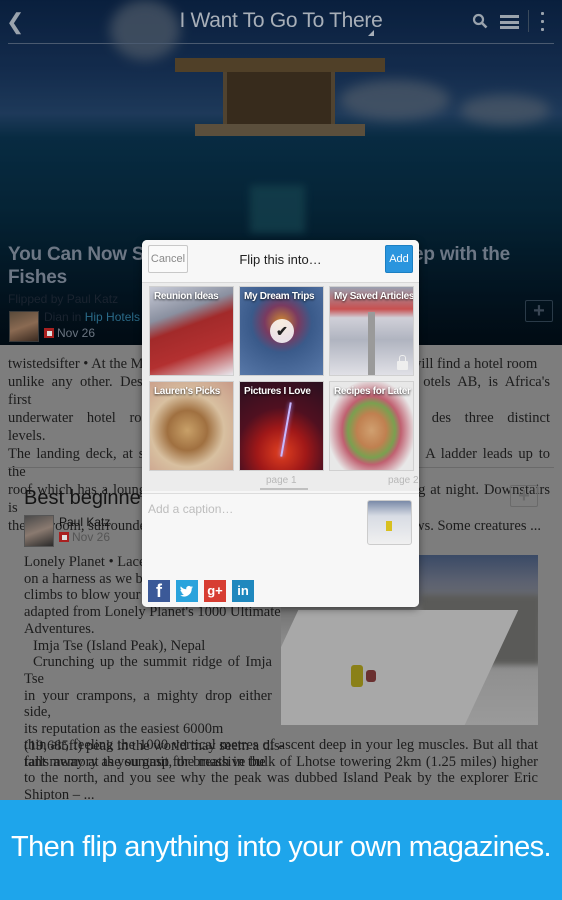  I want to click on excerpt-line: Adventures., so click(59, 628).